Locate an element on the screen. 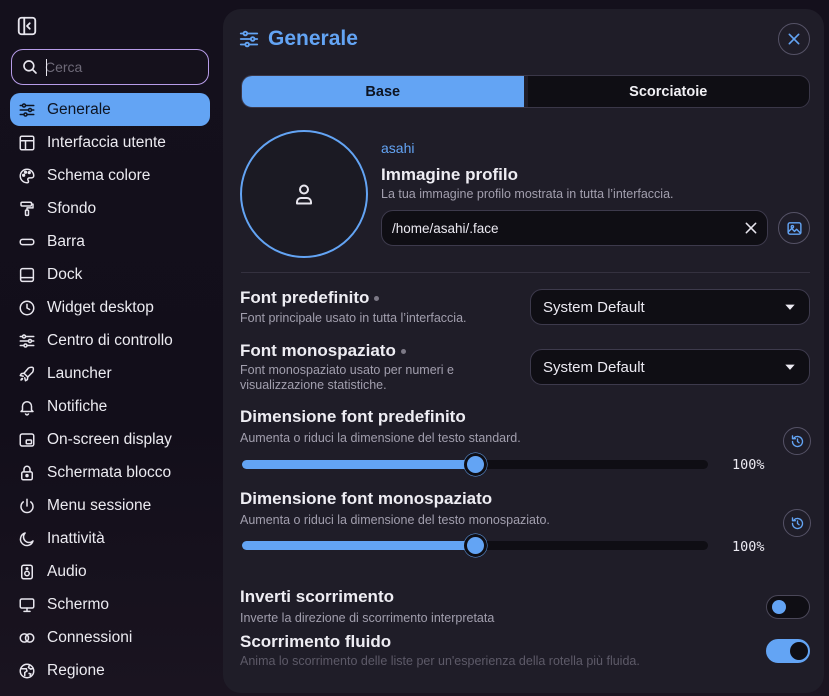 Image resolution: width=829 pixels, height=696 pixels. sidebar-item-centro-di-controllo: Centro di controllo is located at coordinates (110, 340).